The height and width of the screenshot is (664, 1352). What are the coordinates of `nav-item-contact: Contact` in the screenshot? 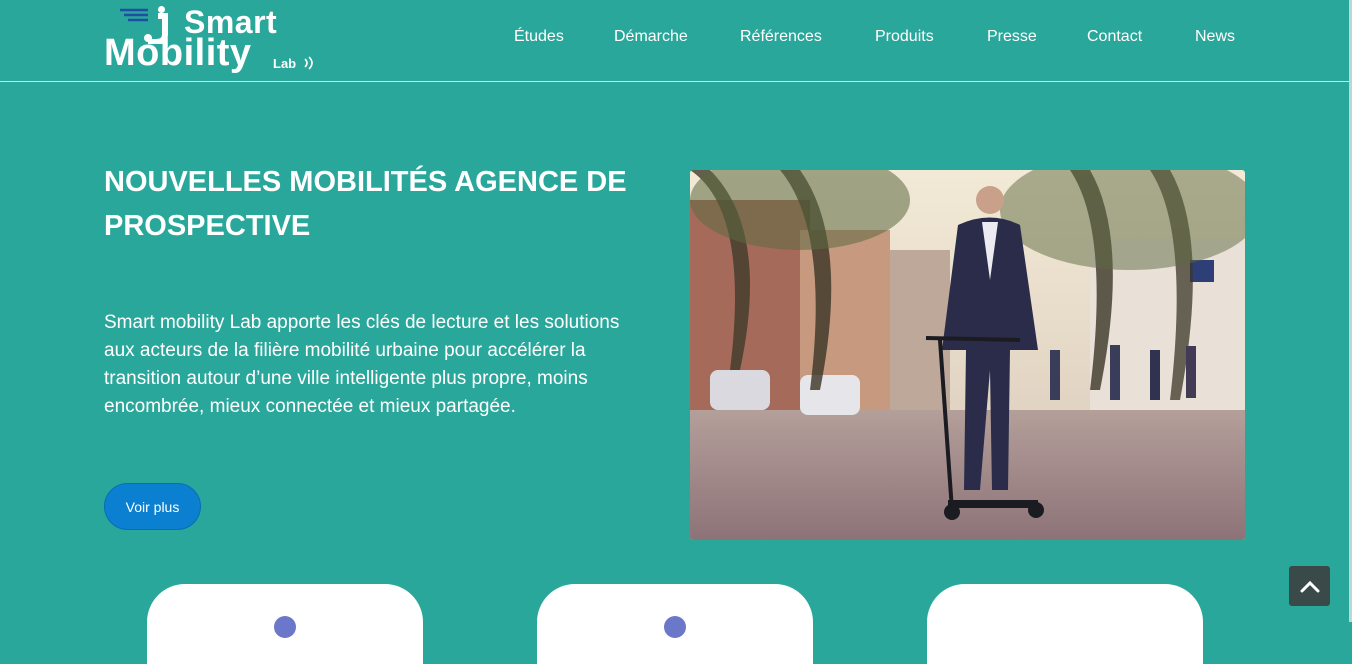 It's located at (1114, 37).